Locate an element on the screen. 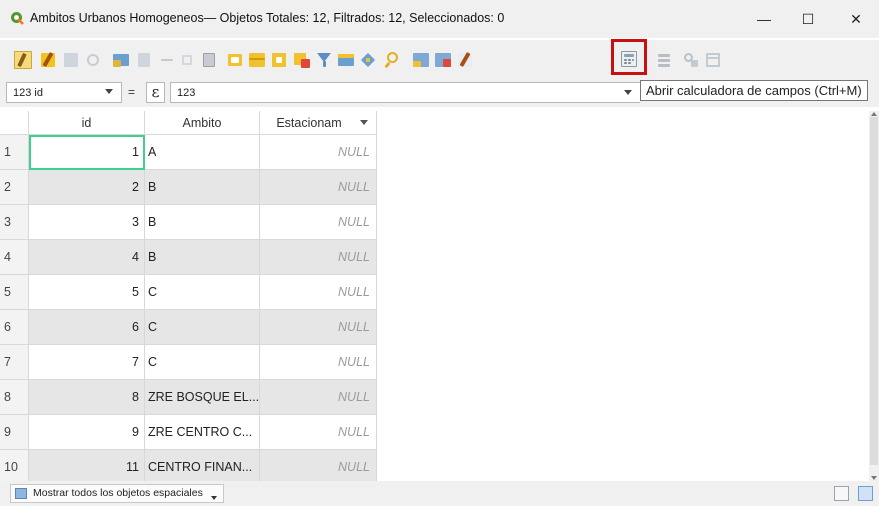  table-row: 9 9 ZRE CENTRO C... NULL is located at coordinates (188, 432).